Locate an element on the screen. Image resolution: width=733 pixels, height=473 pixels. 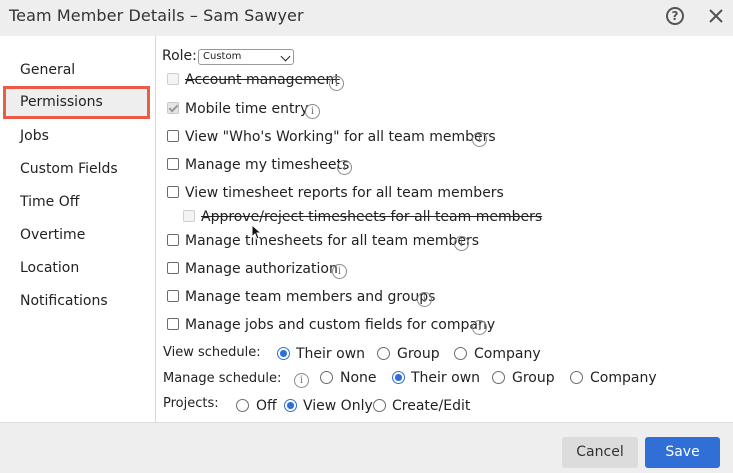
manage-authorization-label: Manage authorization is located at coordinates (261, 269).